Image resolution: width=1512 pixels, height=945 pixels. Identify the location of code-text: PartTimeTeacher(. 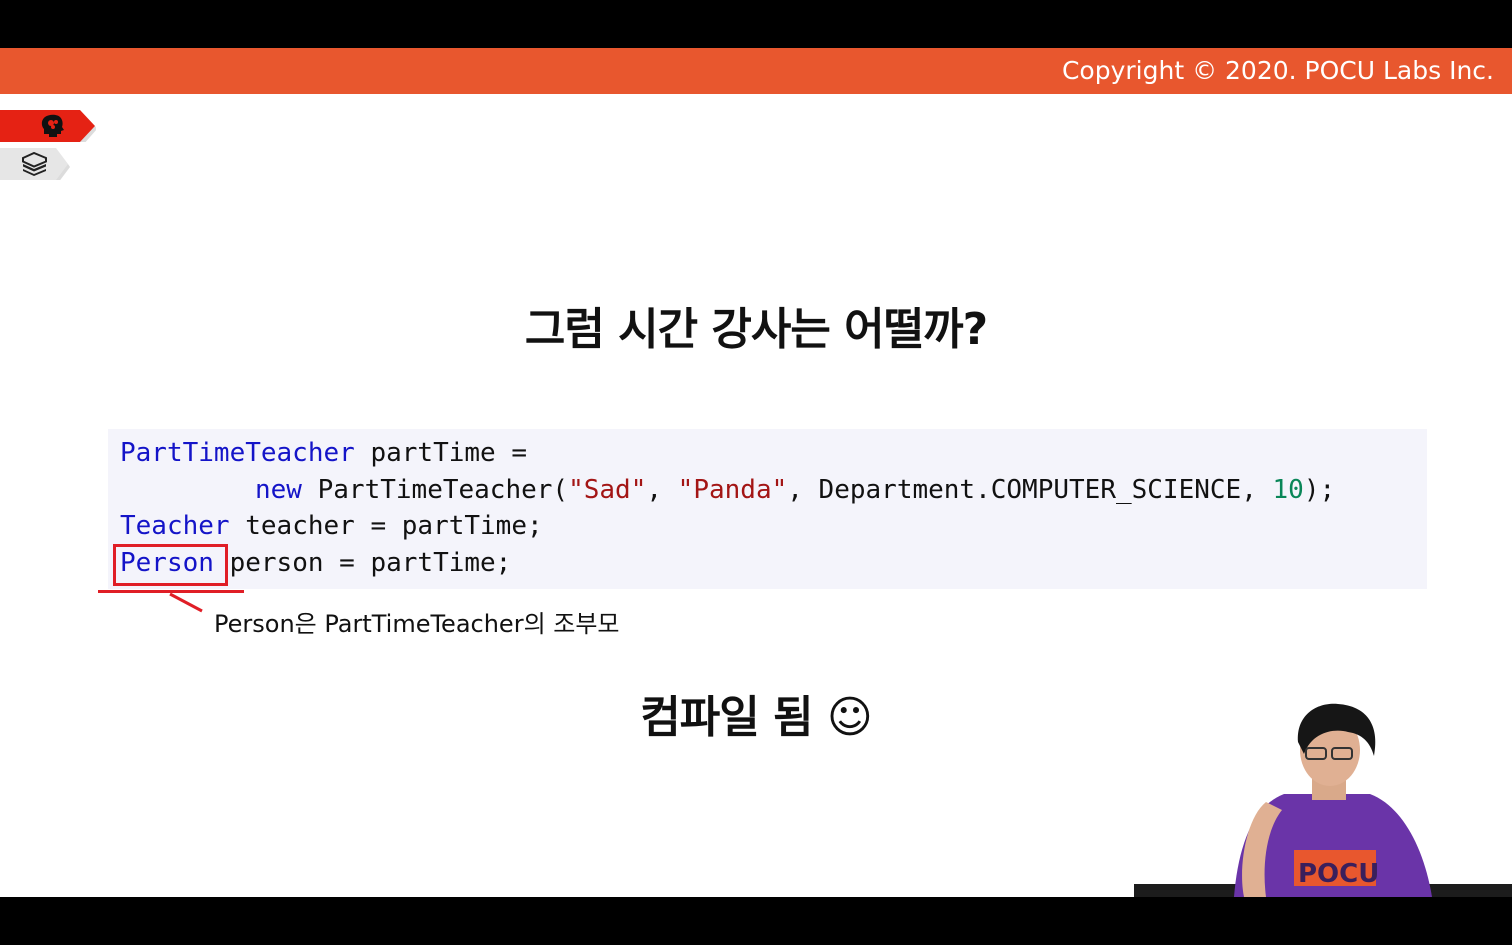
(435, 490).